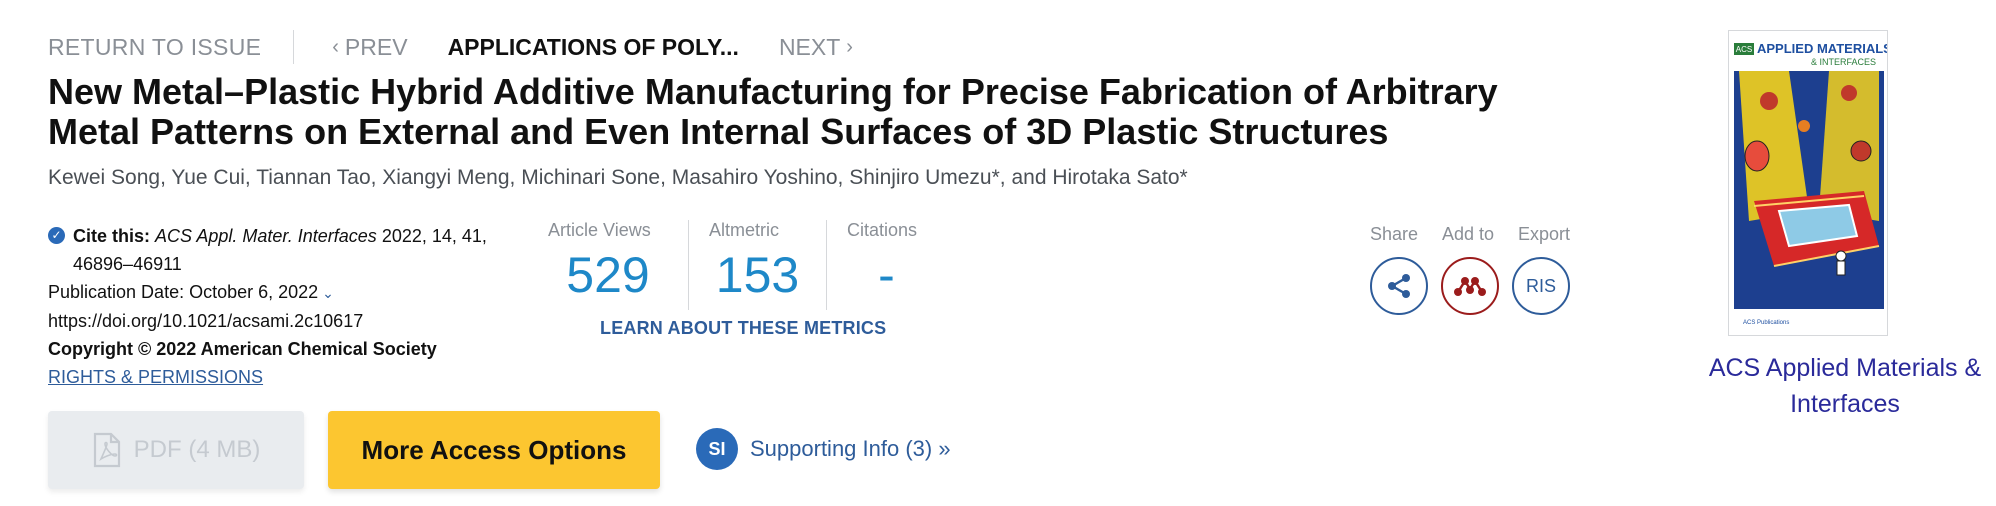 The image size is (1996, 506). I want to click on learn-about-metrics-link: LEARN ABOUT THESE METRICS, so click(743, 328).